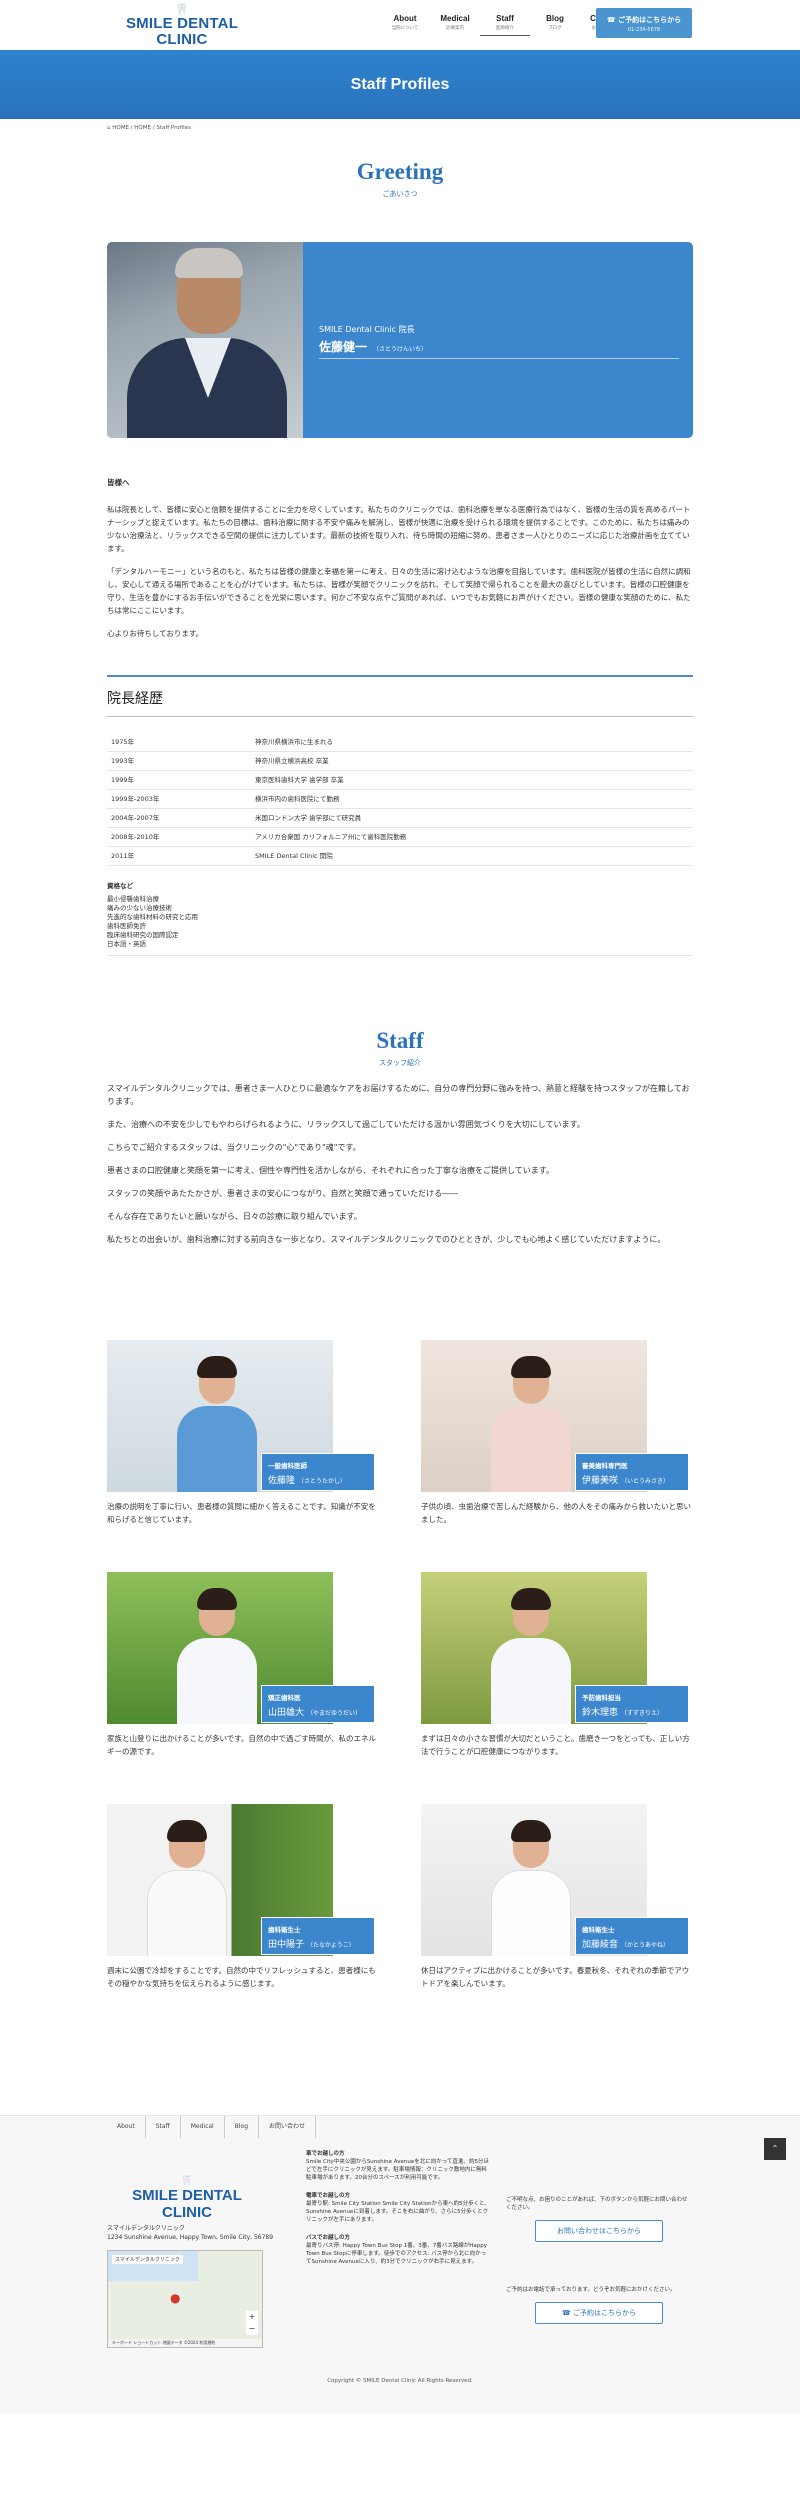 The image size is (800, 2498). What do you see at coordinates (123, 856) in the screenshot?
I see `career-year: 2011年` at bounding box center [123, 856].